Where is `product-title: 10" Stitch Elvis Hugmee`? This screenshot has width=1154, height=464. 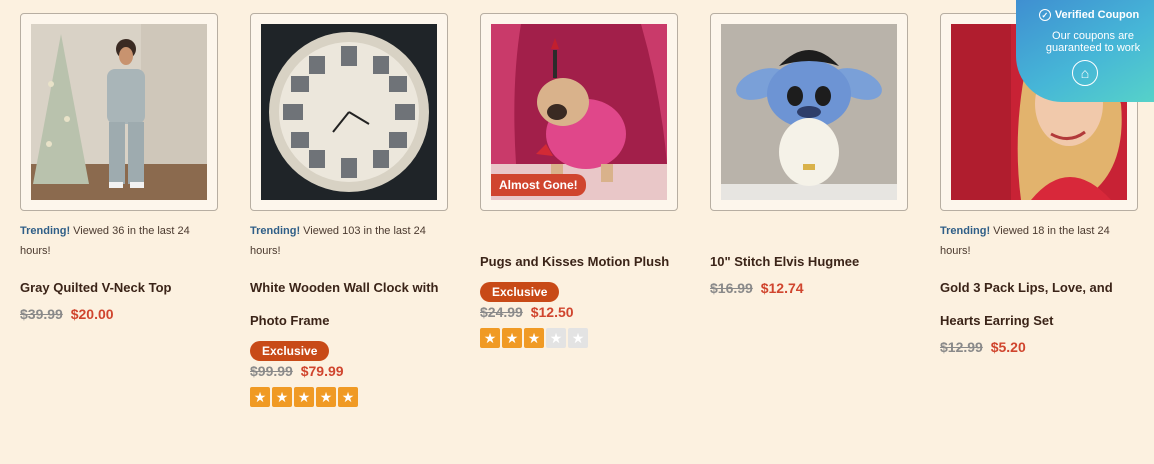
product-title: 10" Stitch Elvis Hugmee is located at coordinates (809, 261).